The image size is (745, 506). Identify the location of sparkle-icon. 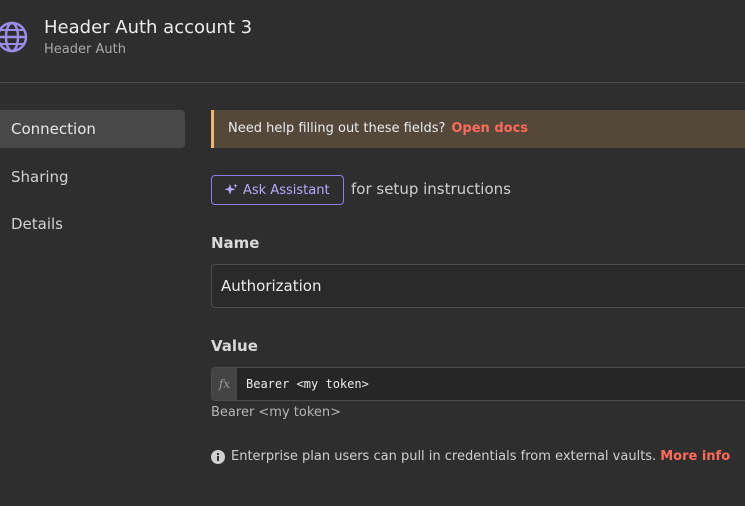
(231, 189).